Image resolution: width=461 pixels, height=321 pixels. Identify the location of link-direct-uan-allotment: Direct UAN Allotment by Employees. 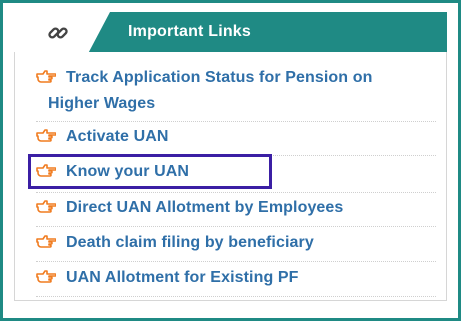
(189, 207).